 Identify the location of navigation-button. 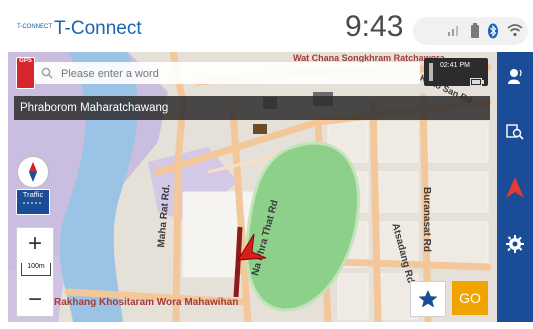
(515, 188).